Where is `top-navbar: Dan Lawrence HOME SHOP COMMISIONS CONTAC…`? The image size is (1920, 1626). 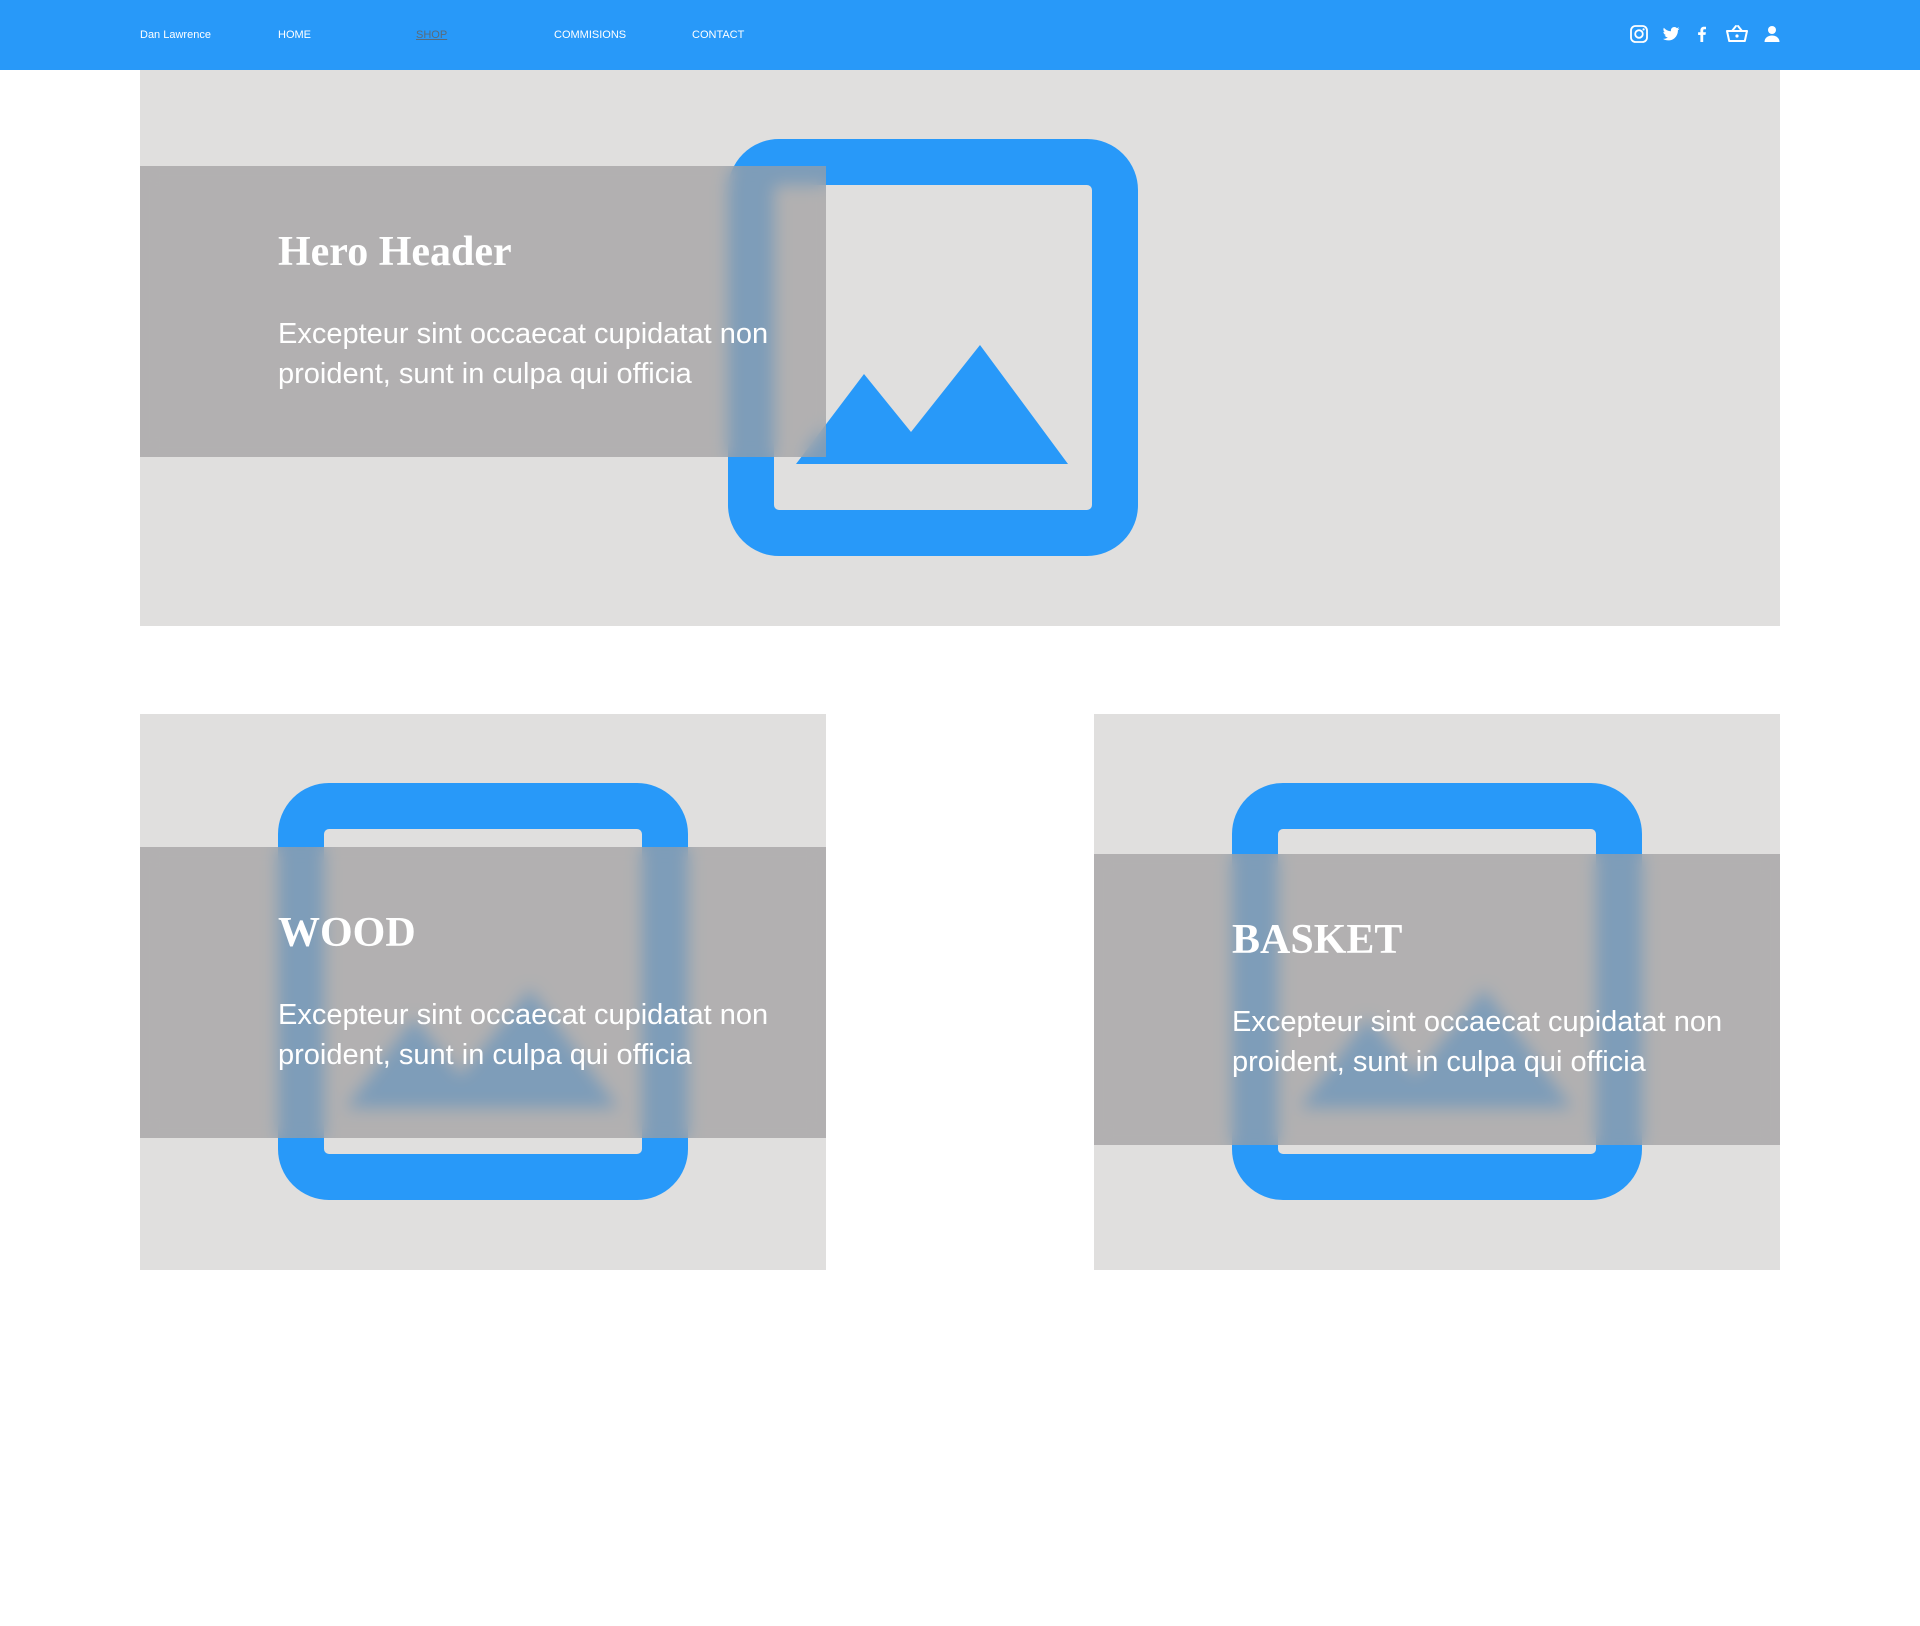
top-navbar: Dan Lawrence HOME SHOP COMMISIONS CONTAC… is located at coordinates (960, 35).